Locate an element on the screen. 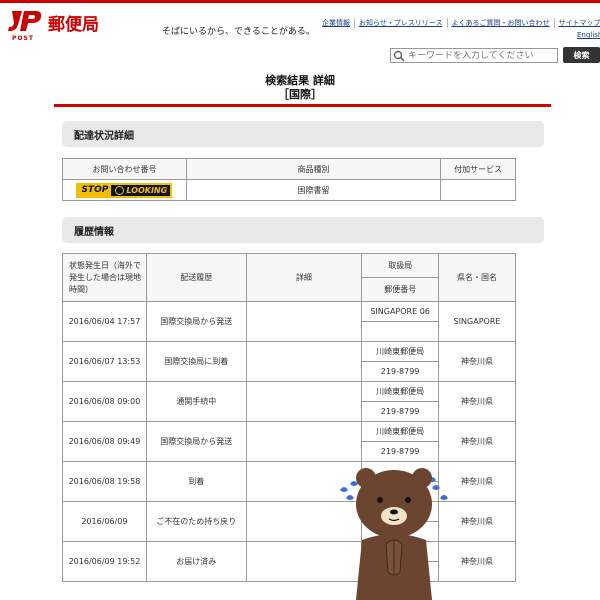 This screenshot has height=600, width=600. section-heading-delivery-status: 配達状況詳細 is located at coordinates (303, 134).